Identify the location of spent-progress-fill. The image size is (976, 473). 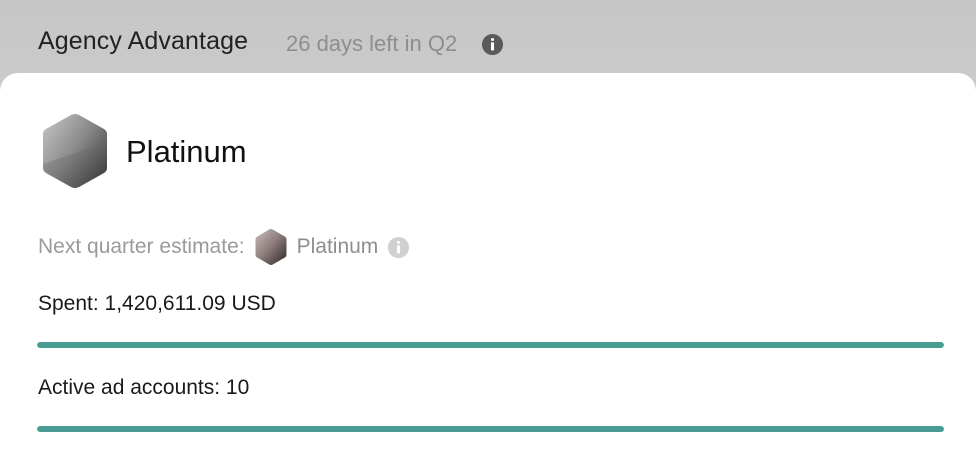
(490, 345).